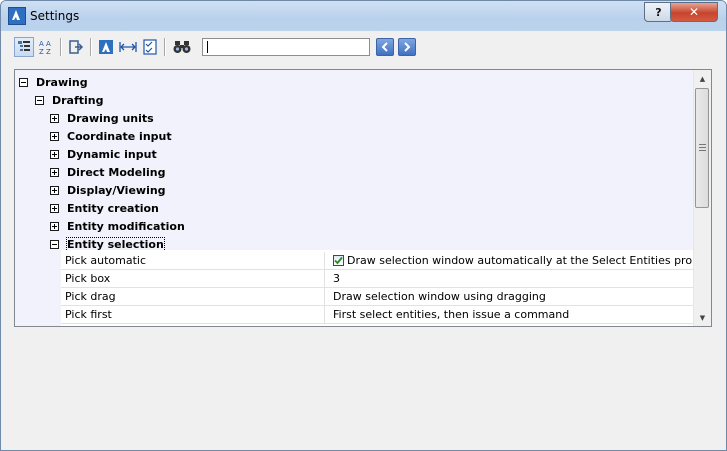 This screenshot has height=451, width=727. What do you see at coordinates (150, 47) in the screenshot?
I see `checklist-settings-icon` at bounding box center [150, 47].